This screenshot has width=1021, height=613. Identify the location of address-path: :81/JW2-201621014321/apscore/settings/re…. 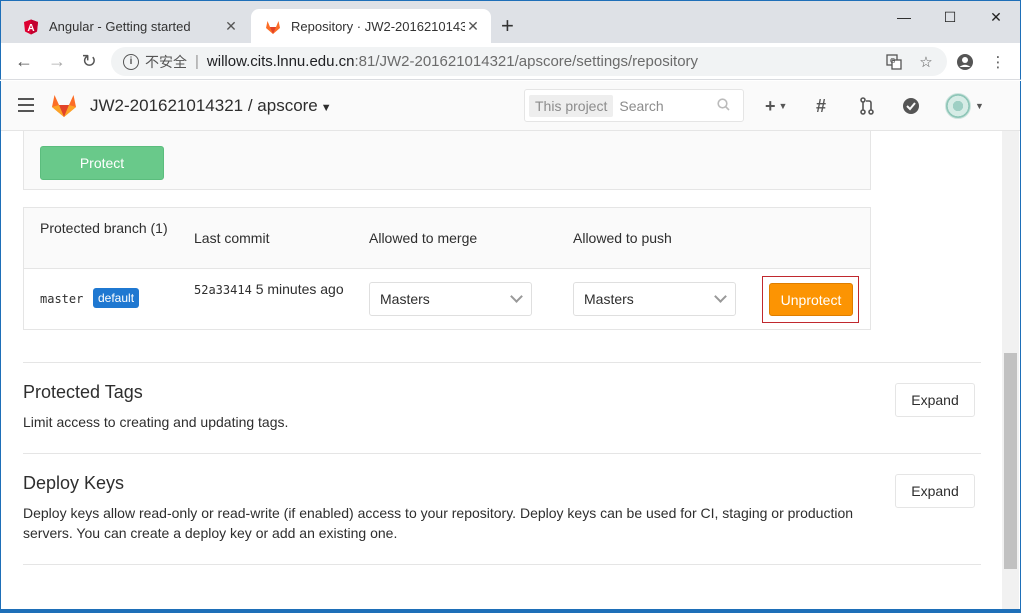
(526, 61).